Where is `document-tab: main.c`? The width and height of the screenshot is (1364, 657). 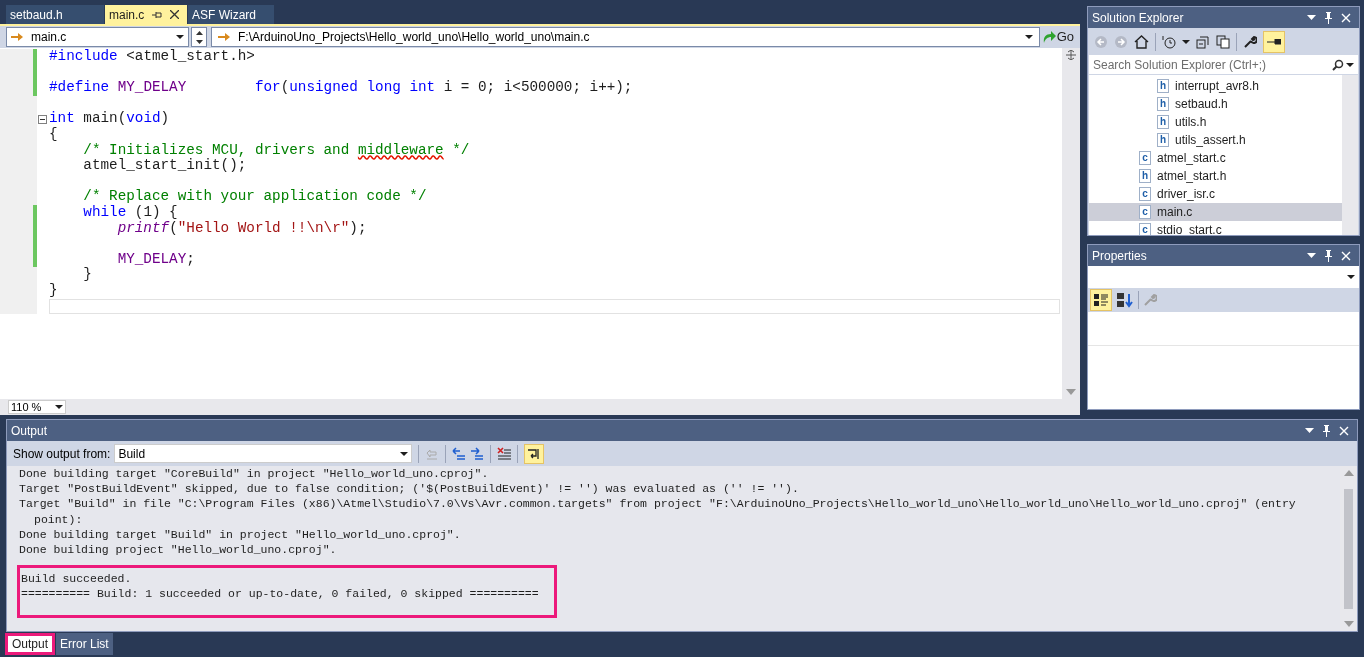 document-tab: main.c is located at coordinates (146, 14).